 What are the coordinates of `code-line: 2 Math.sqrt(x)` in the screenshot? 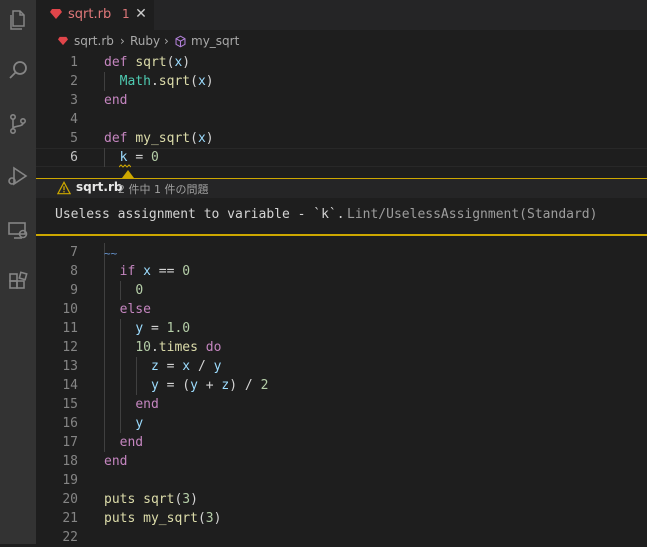 It's located at (341, 81).